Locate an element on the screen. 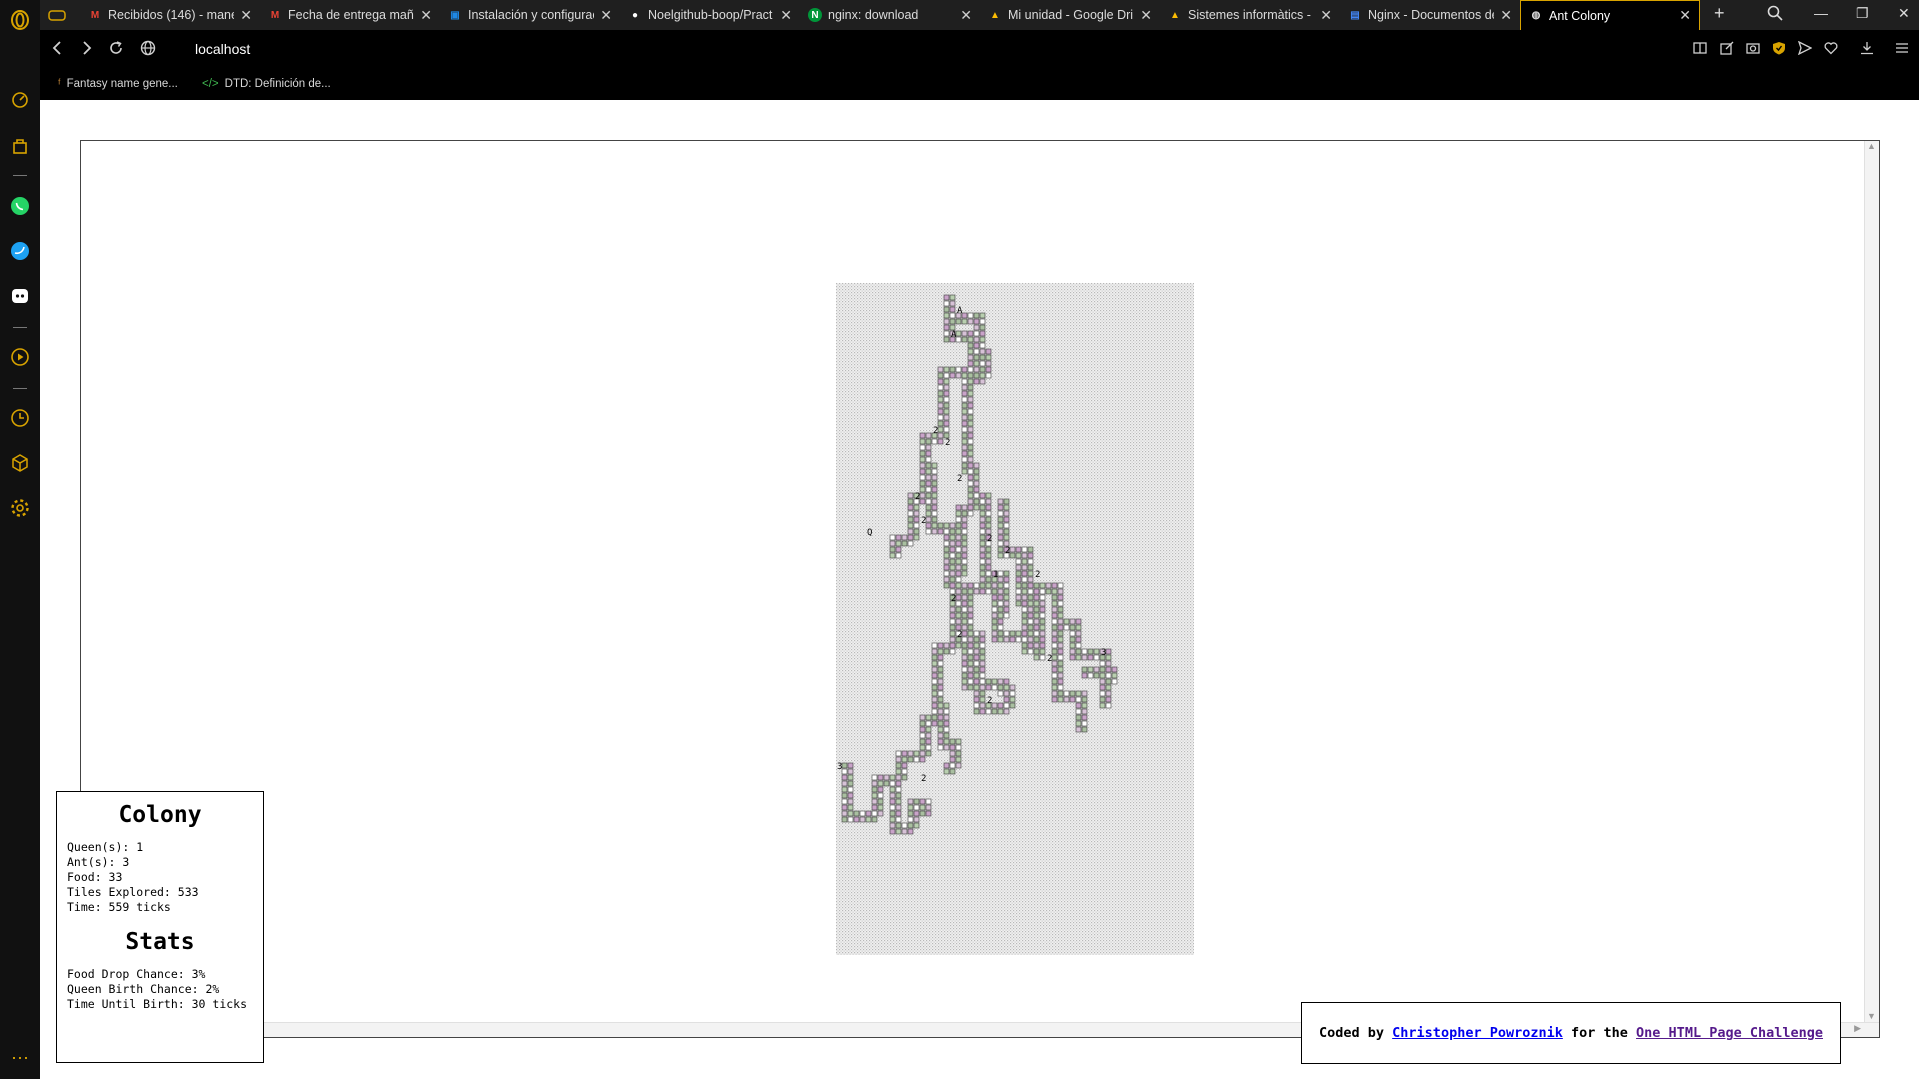  player-icon is located at coordinates (20, 357).